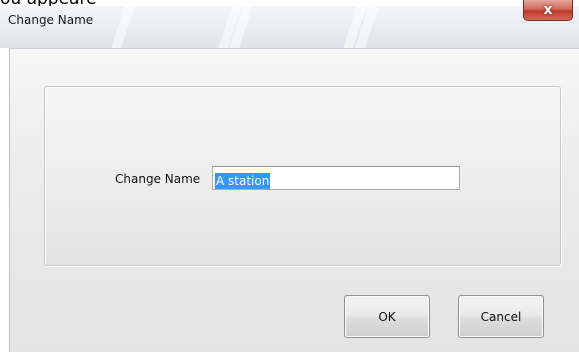 The height and width of the screenshot is (352, 579). Describe the element at coordinates (501, 316) in the screenshot. I see `cancel-button: Cancel` at that location.